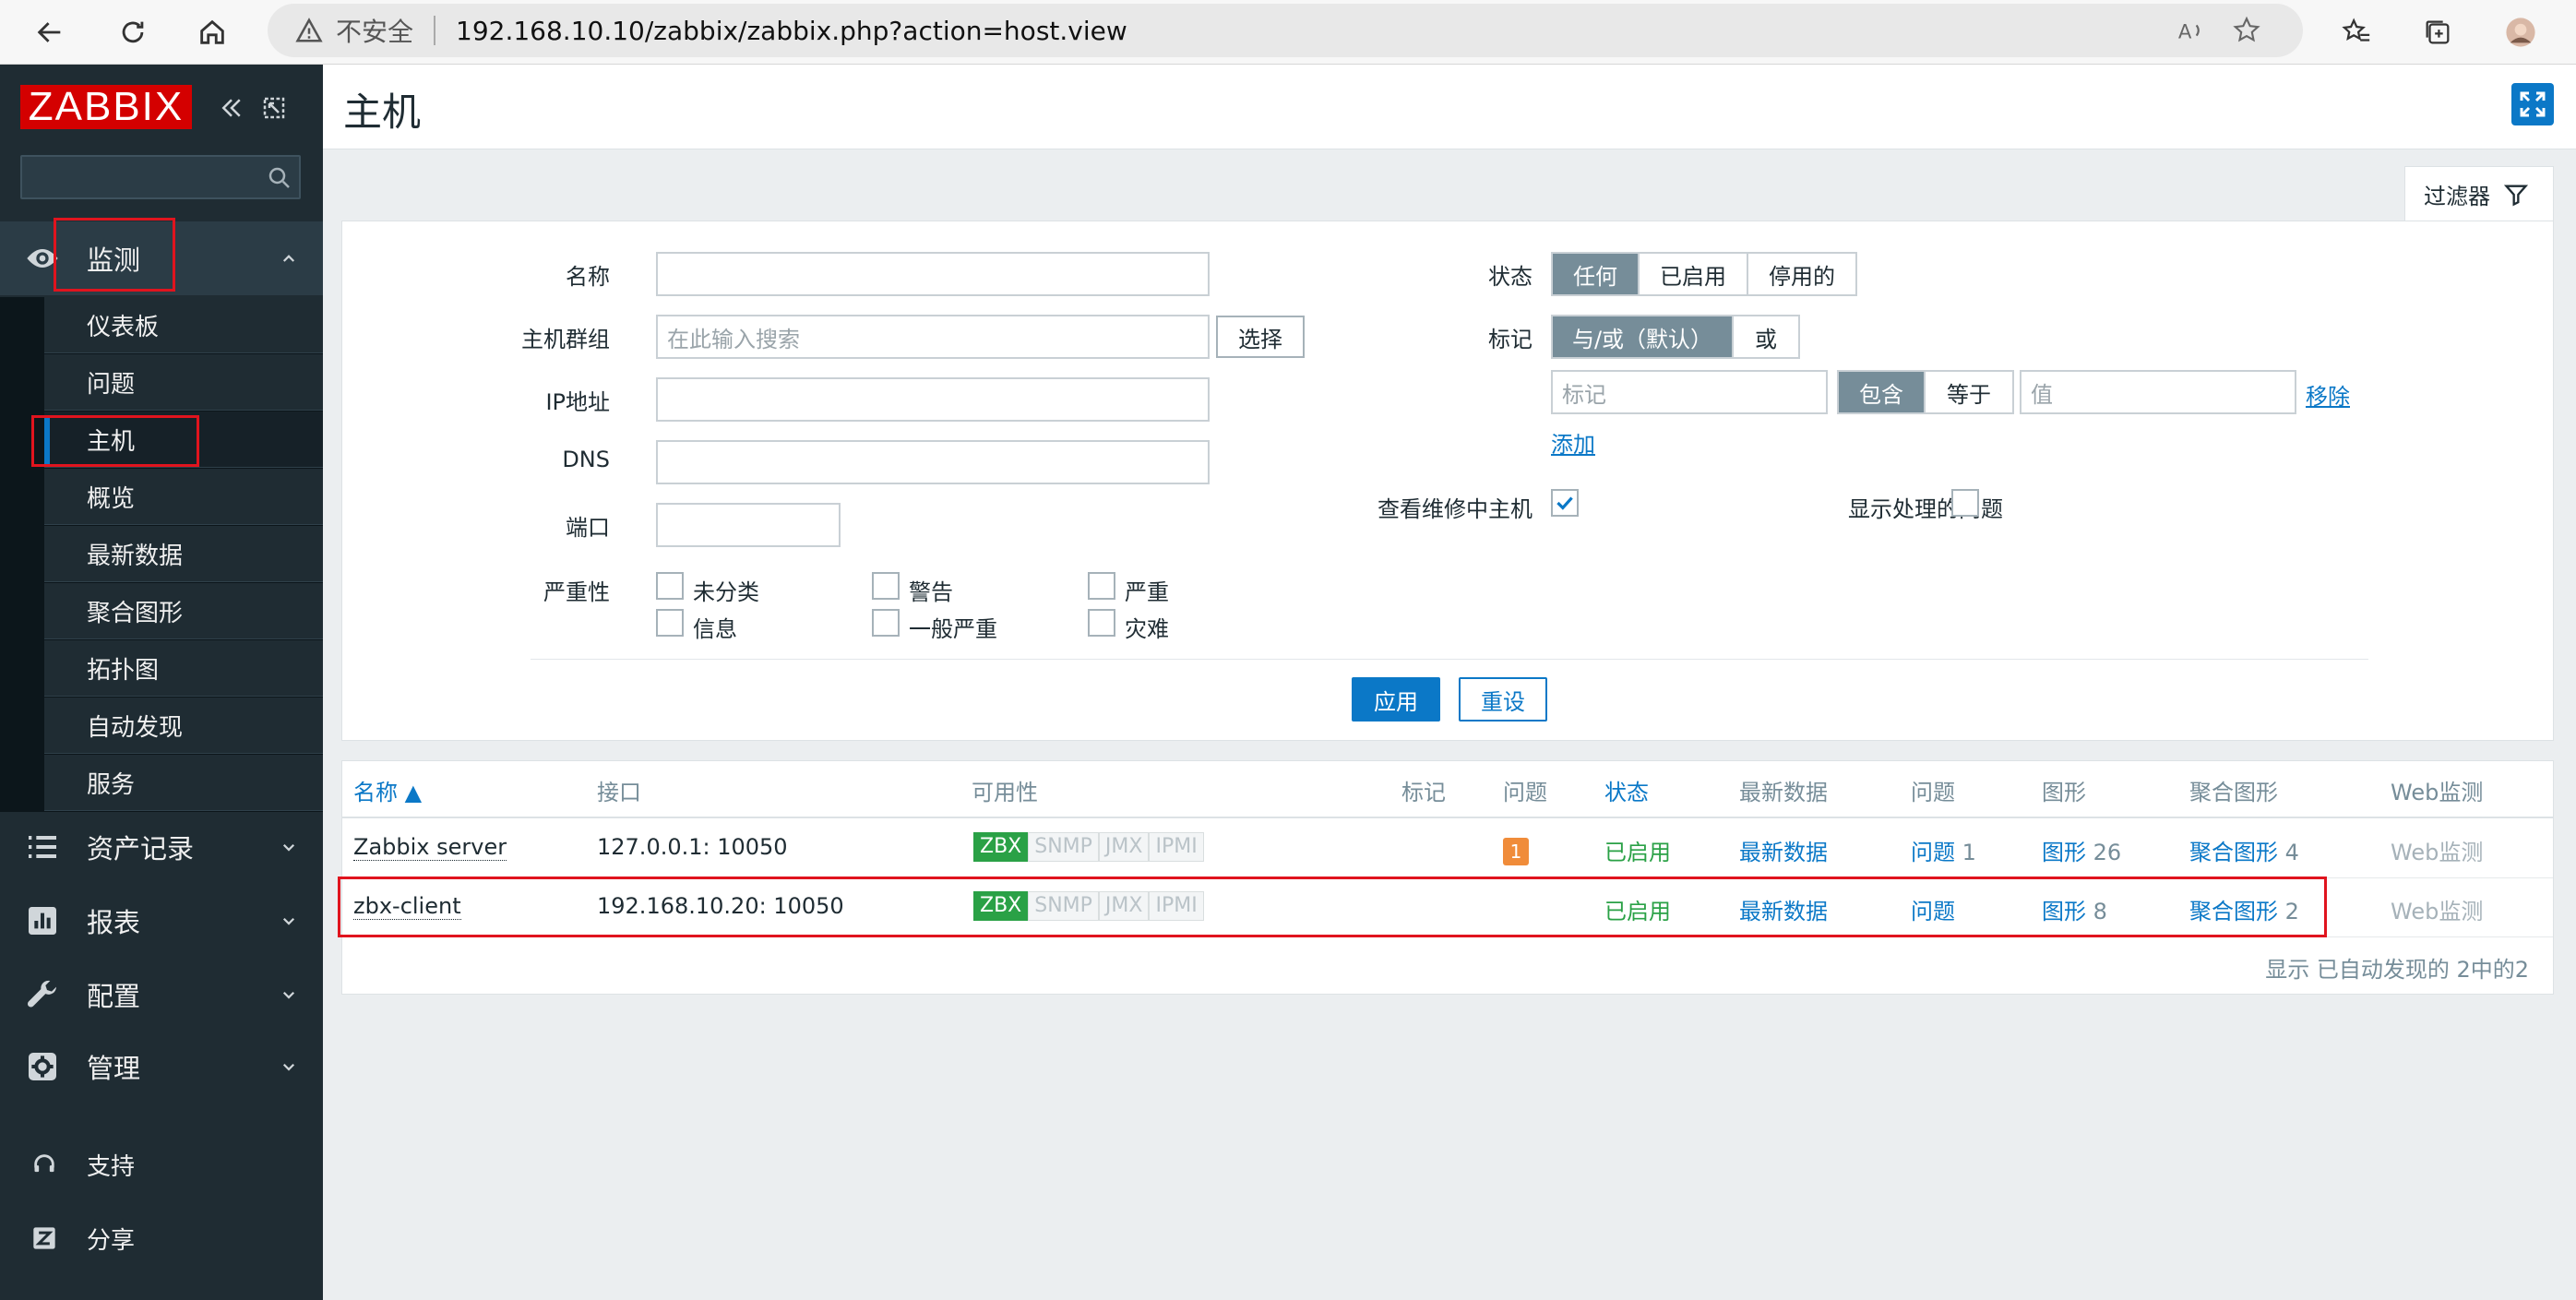 The height and width of the screenshot is (1300, 2576). I want to click on show-maintenance-checkbox, so click(1565, 503).